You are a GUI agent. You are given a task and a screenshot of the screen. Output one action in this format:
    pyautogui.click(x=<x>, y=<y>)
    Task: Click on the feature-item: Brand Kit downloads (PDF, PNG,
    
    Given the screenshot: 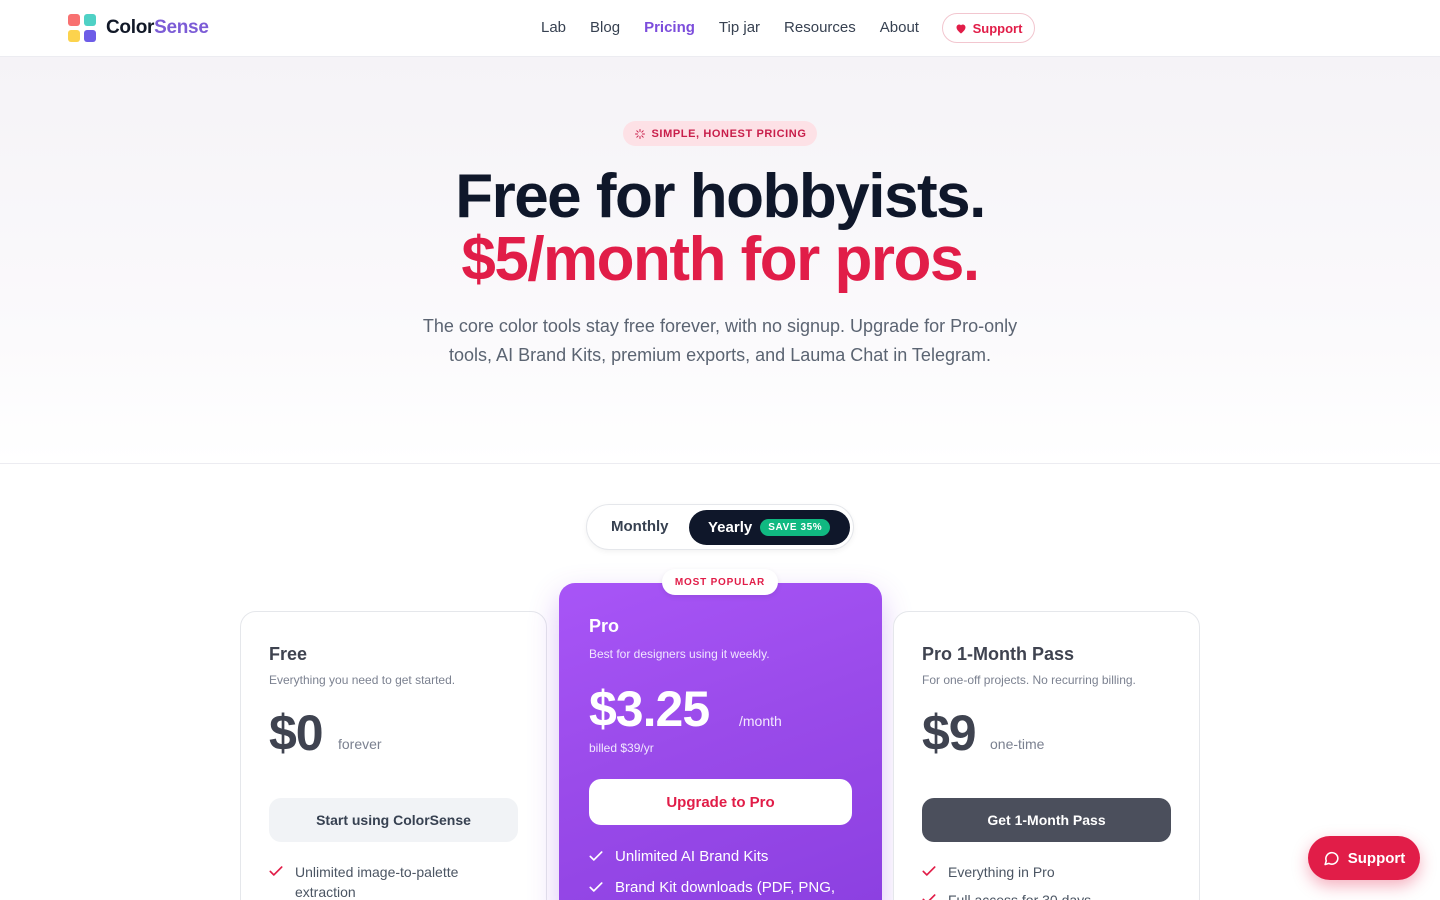 What is the action you would take?
    pyautogui.click(x=712, y=888)
    